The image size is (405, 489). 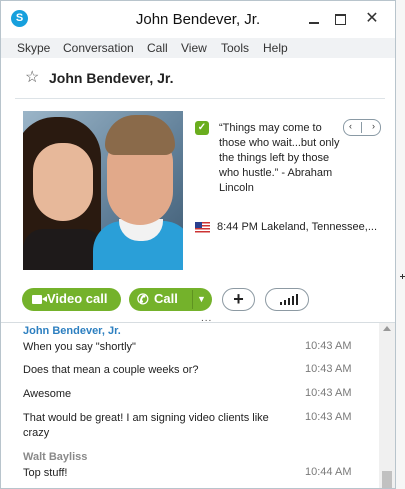 What do you see at coordinates (111, 370) in the screenshot?
I see `message-text: Does that mean a couple weeks or?` at bounding box center [111, 370].